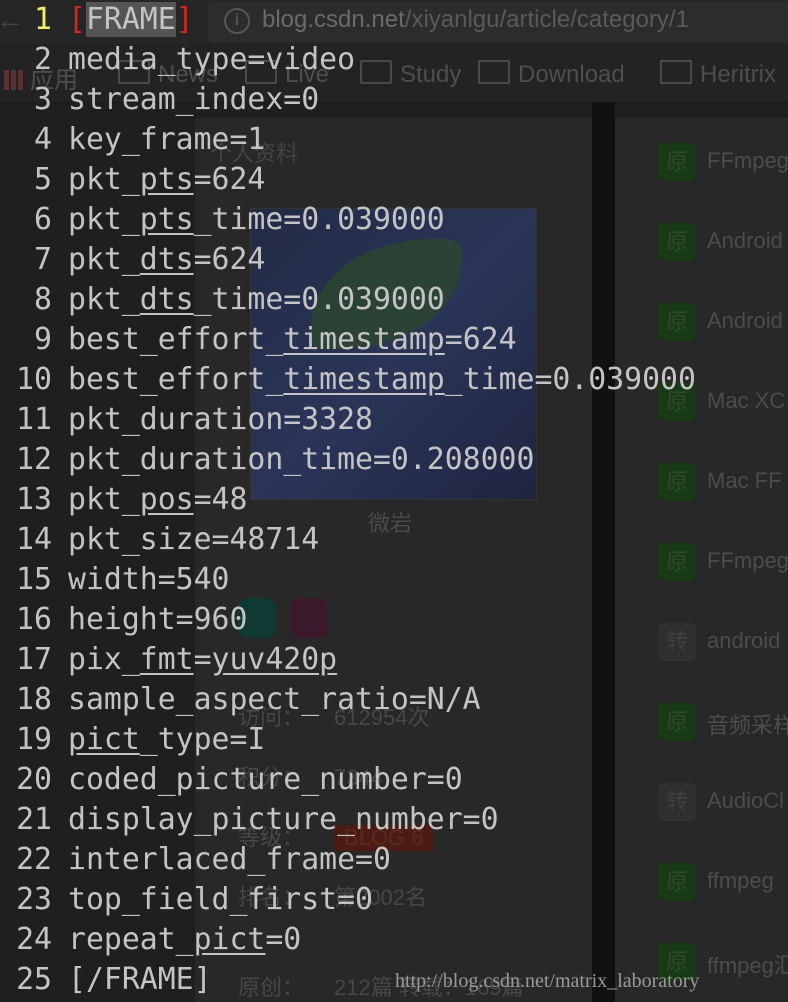 The height and width of the screenshot is (1002, 788). What do you see at coordinates (738, 74) in the screenshot?
I see `bookmark-label: Heritrix` at bounding box center [738, 74].